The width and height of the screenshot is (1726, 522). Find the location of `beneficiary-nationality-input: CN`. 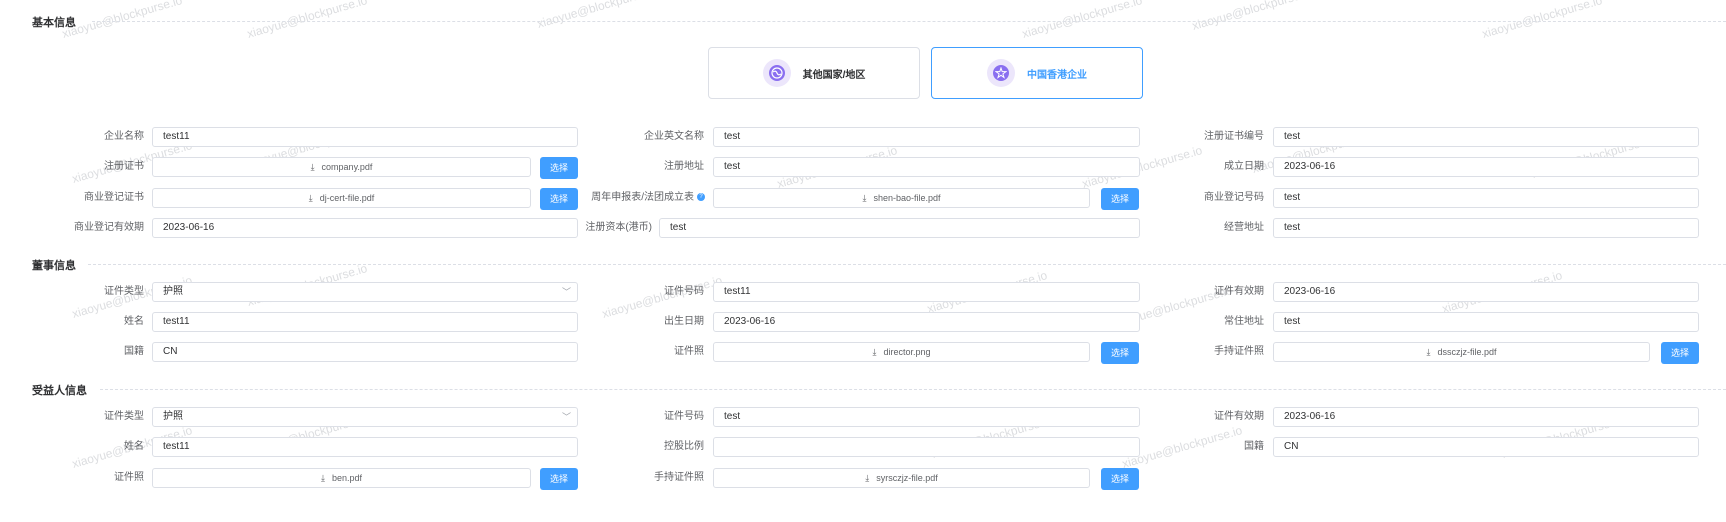

beneficiary-nationality-input: CN is located at coordinates (1486, 447).